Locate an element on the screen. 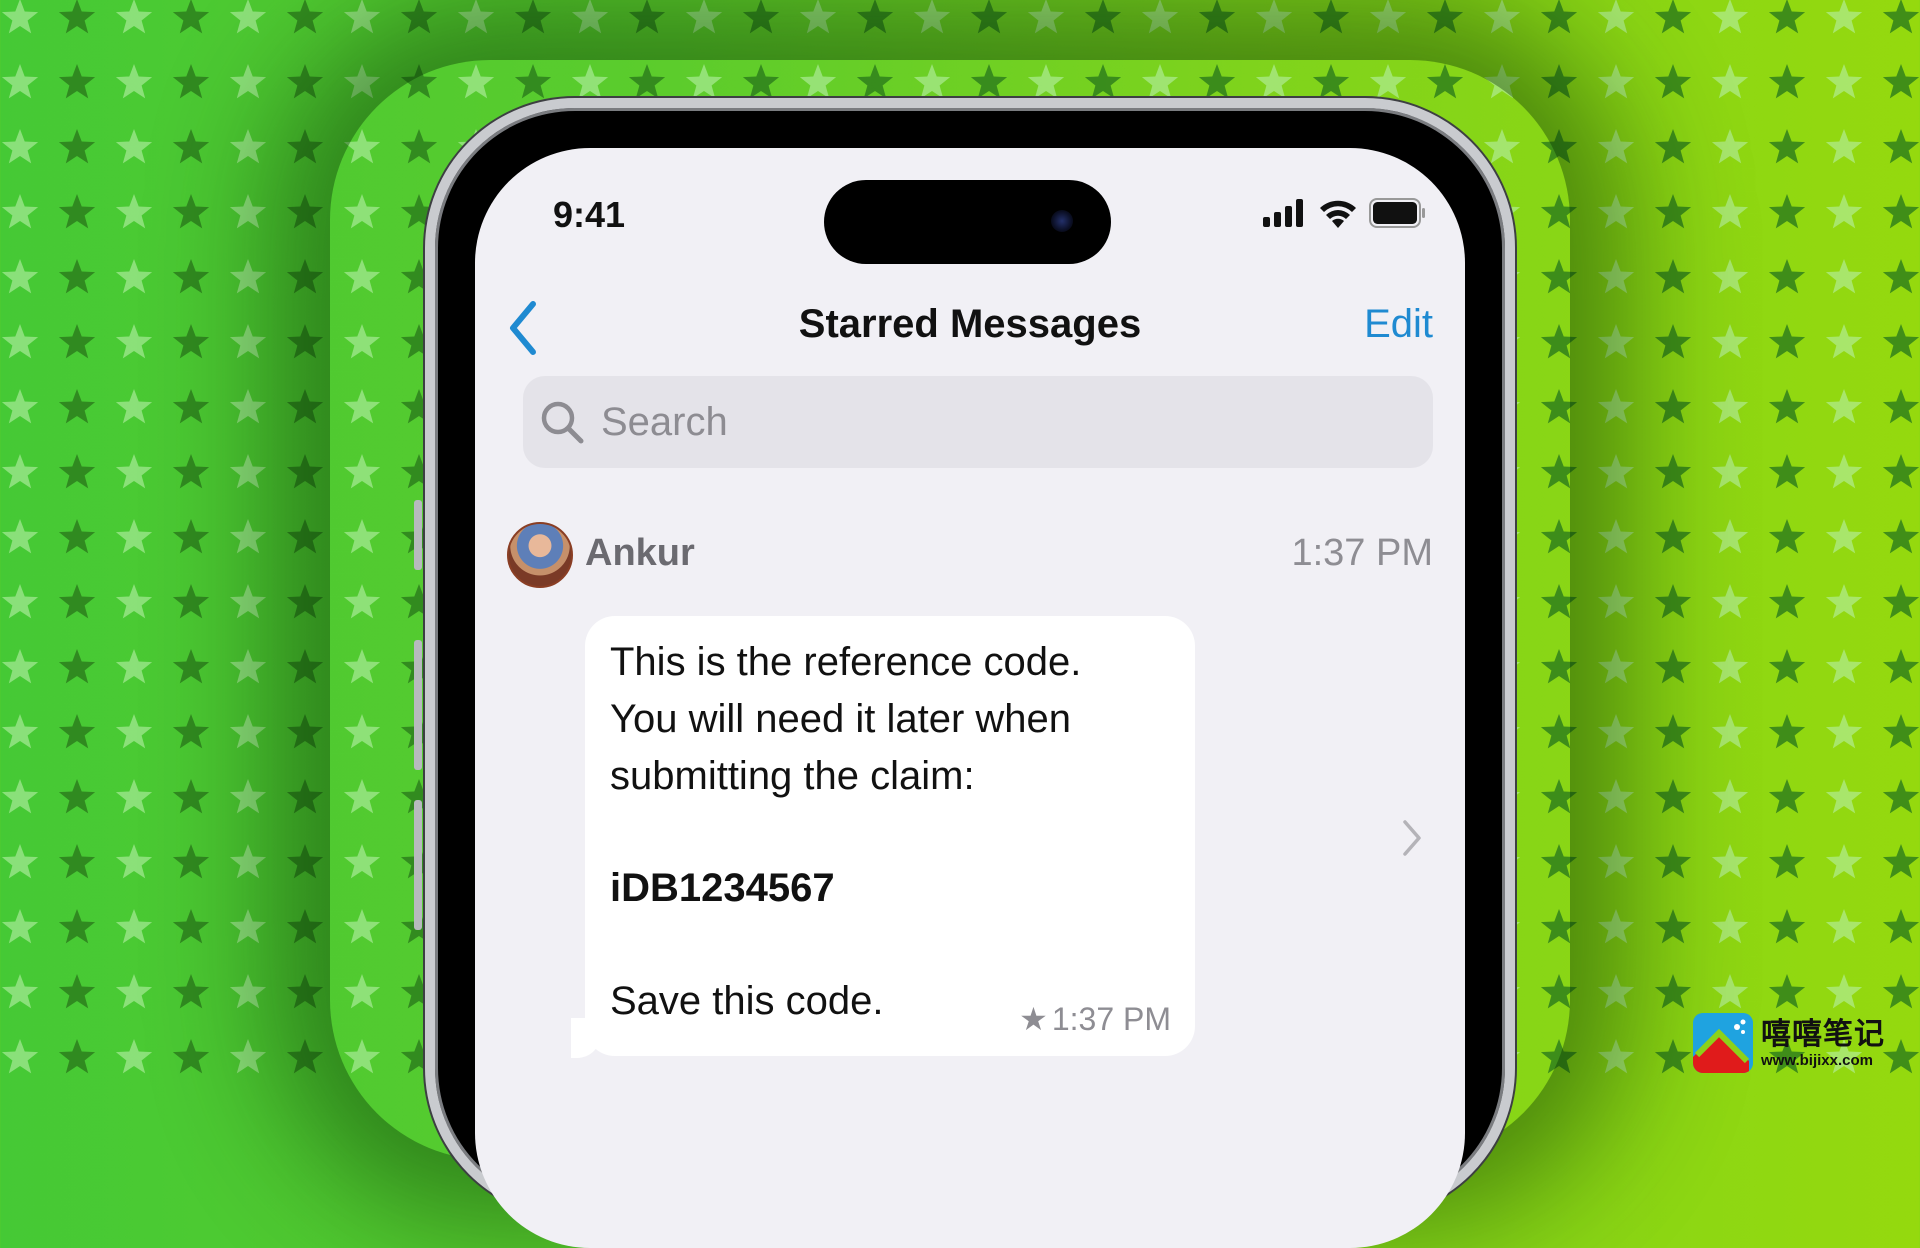 The height and width of the screenshot is (1248, 1920). message-closing: Save this code. is located at coordinates (747, 1001).